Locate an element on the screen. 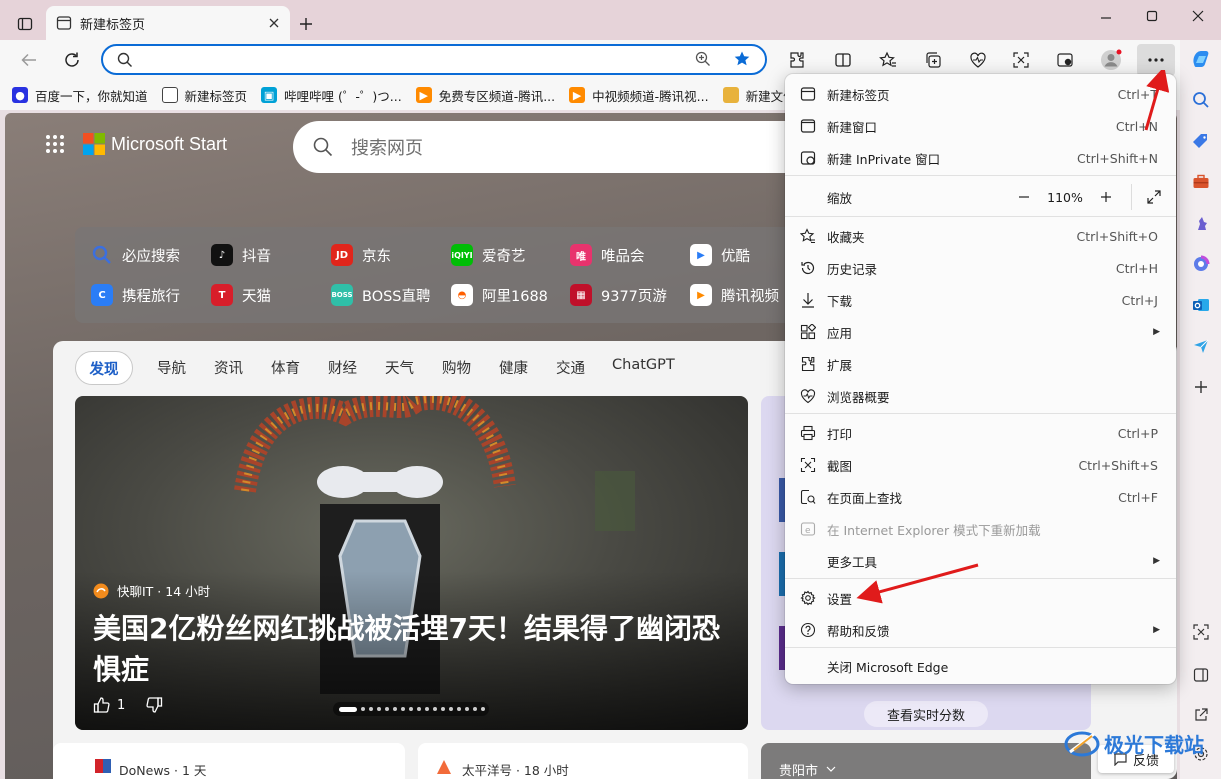  feed-tab-discover: 发现 is located at coordinates (104, 368).